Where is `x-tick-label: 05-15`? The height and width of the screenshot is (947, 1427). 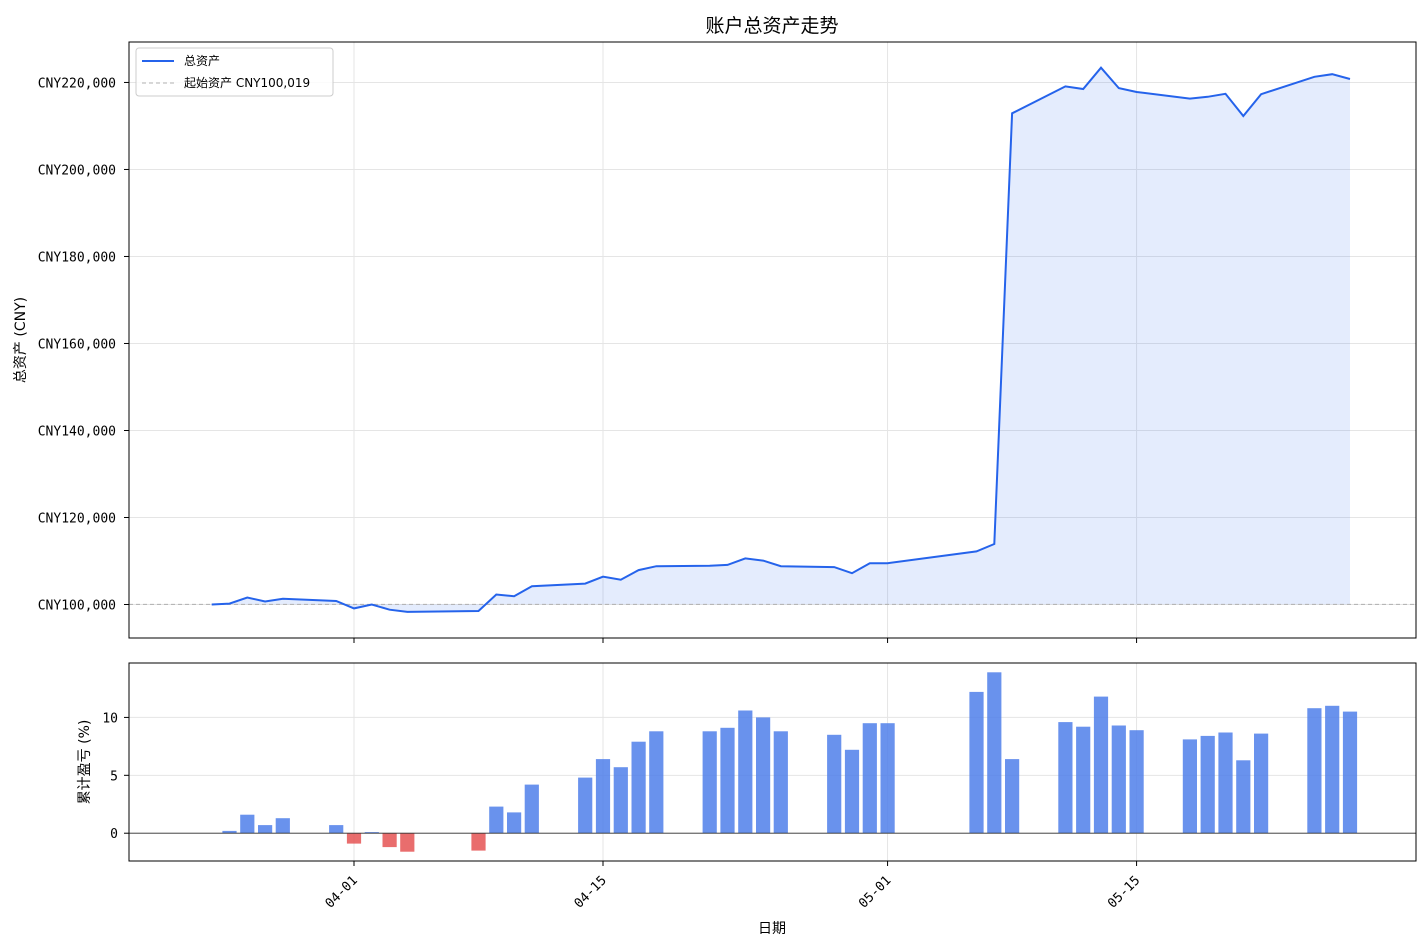 x-tick-label: 05-15 is located at coordinates (1124, 892).